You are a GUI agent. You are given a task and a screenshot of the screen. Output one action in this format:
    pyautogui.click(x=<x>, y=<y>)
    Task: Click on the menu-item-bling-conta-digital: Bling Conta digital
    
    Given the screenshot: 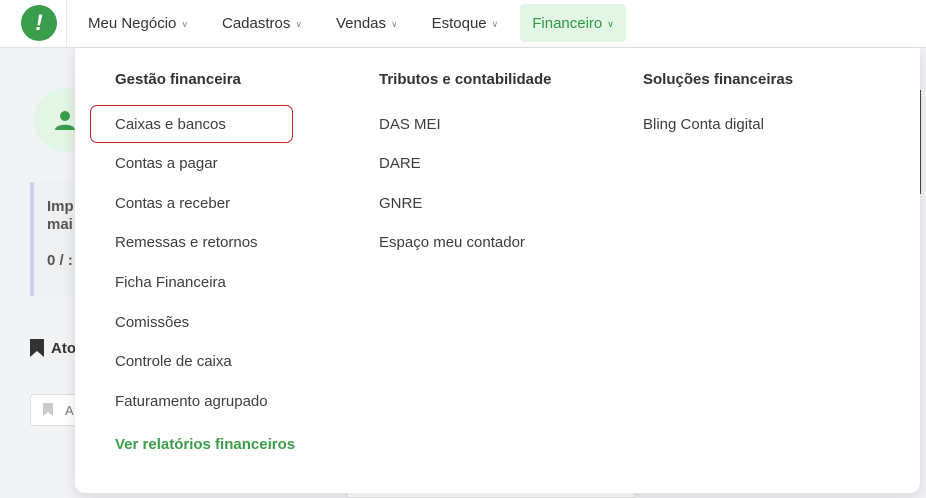 What is the action you would take?
    pyautogui.click(x=703, y=124)
    